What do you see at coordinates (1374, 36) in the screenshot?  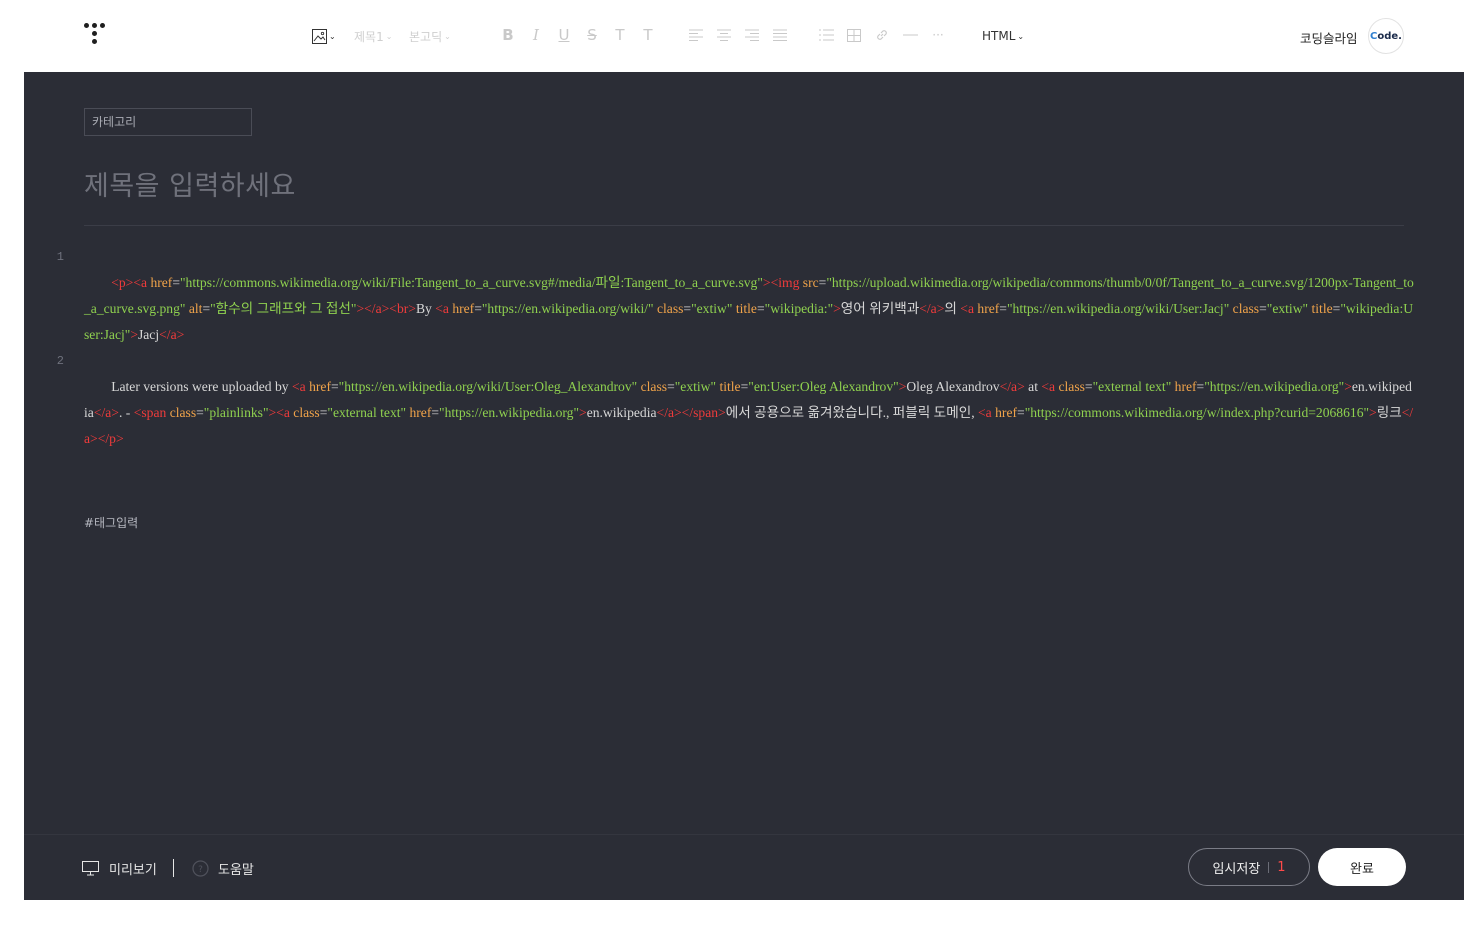 I see `avatar-text-accent: C` at bounding box center [1374, 36].